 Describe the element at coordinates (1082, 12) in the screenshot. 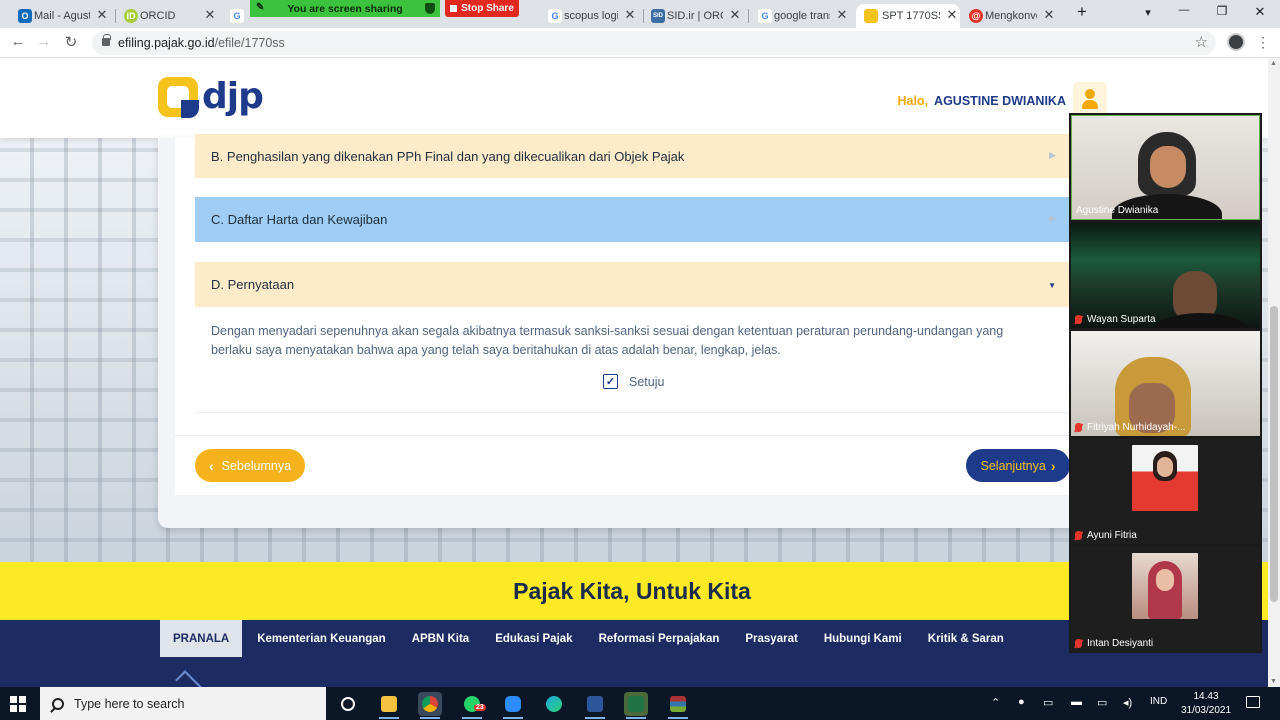

I see `new-tab-button: +` at that location.